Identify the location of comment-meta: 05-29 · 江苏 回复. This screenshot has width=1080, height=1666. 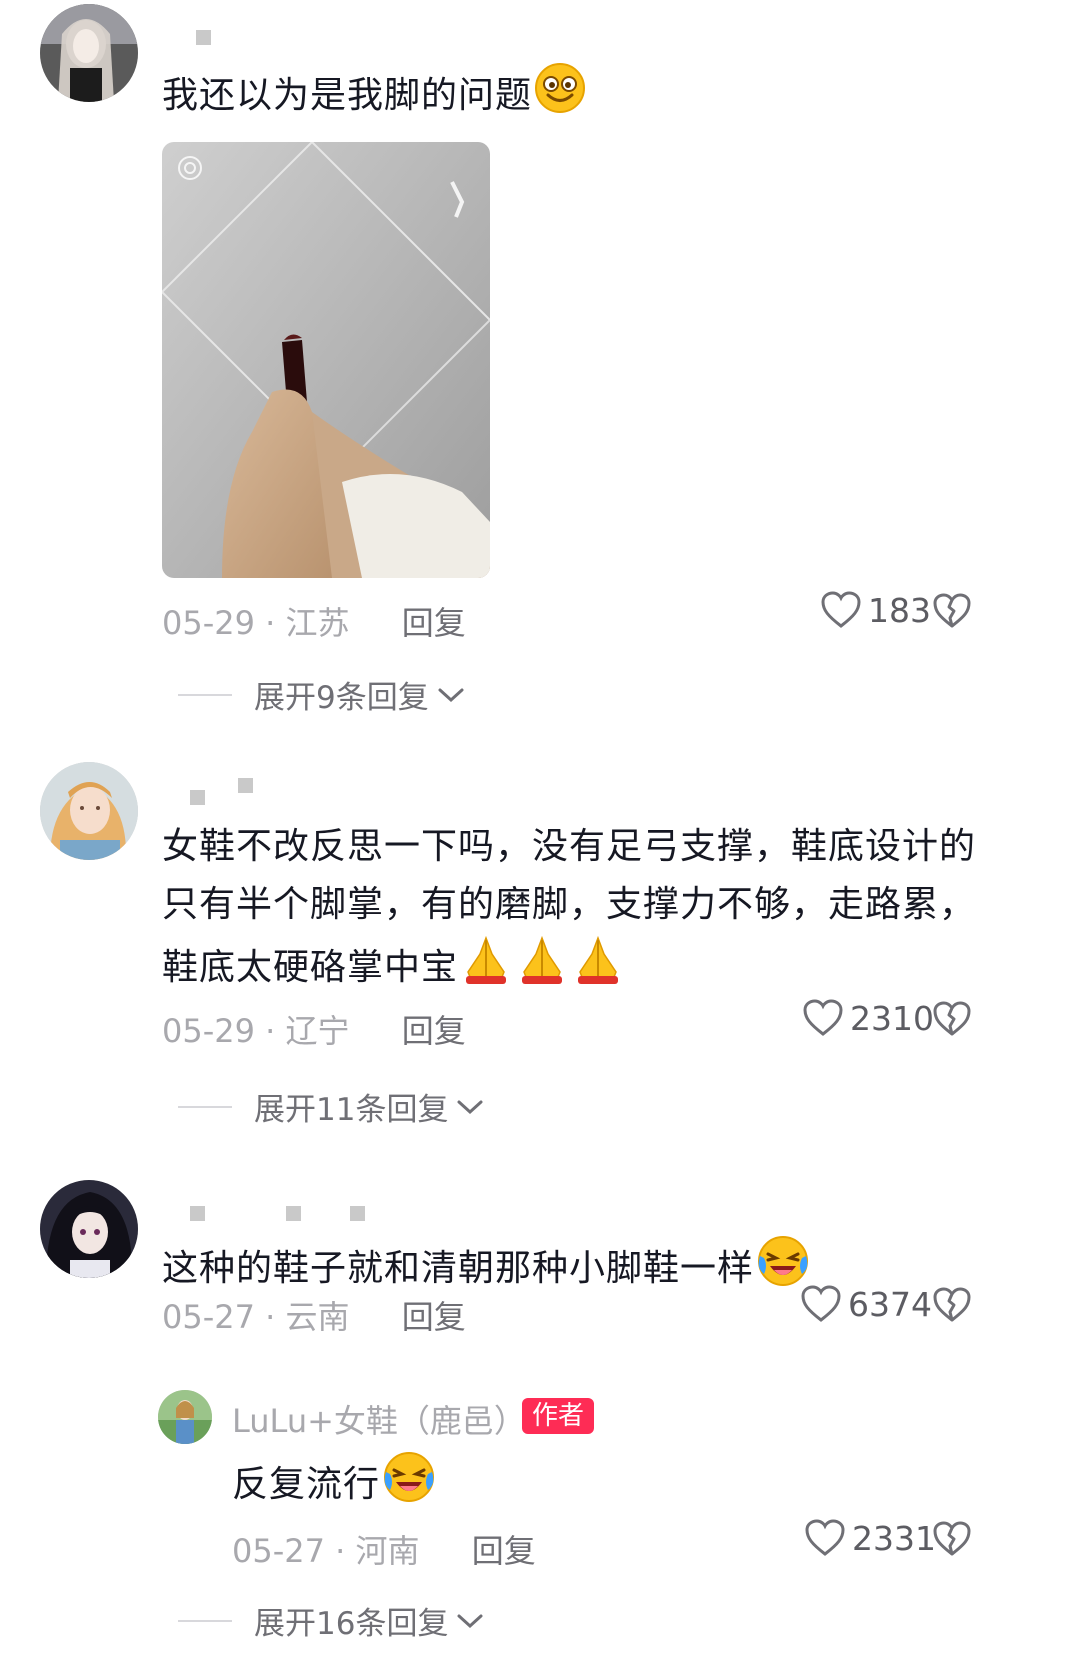
(314, 621).